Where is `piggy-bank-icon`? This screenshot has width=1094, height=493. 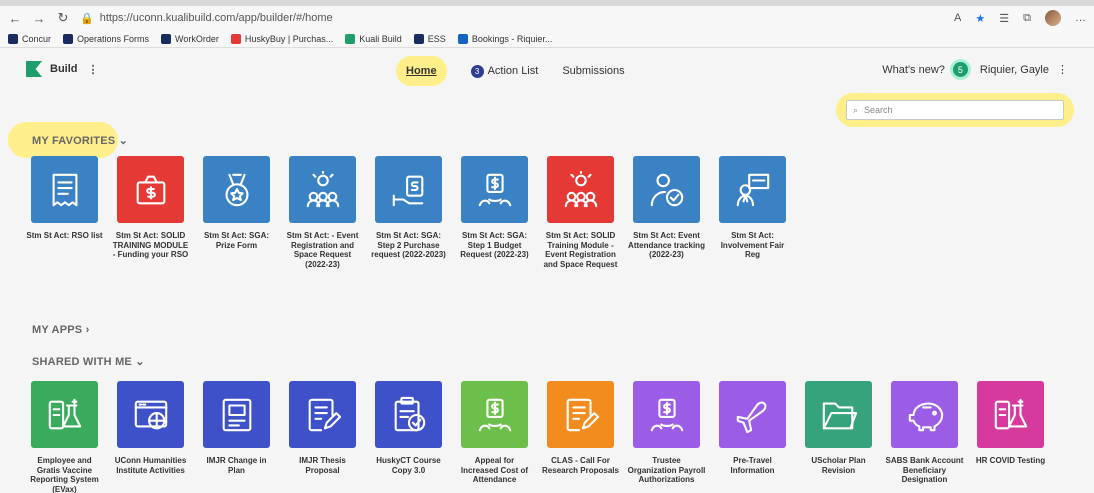 piggy-bank-icon is located at coordinates (924, 414).